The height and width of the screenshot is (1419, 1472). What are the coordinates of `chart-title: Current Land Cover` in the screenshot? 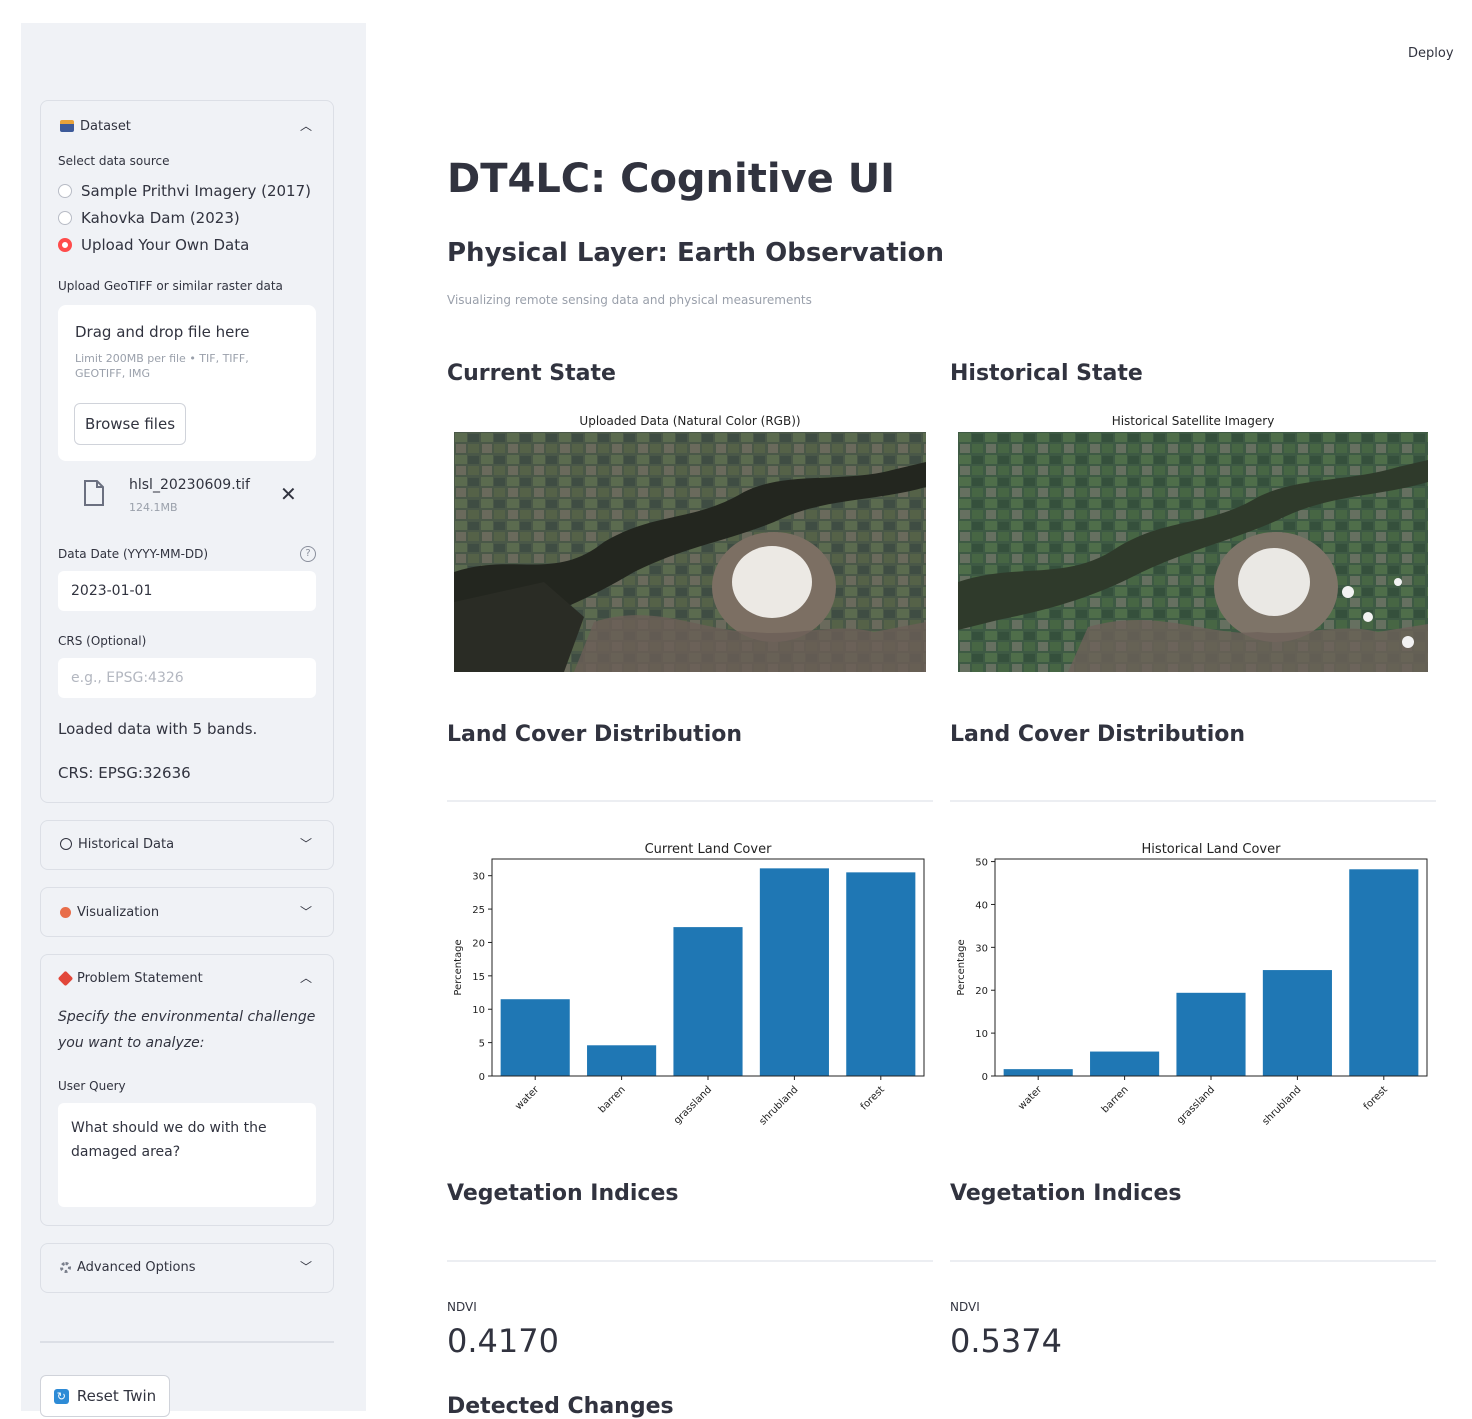 It's located at (709, 849).